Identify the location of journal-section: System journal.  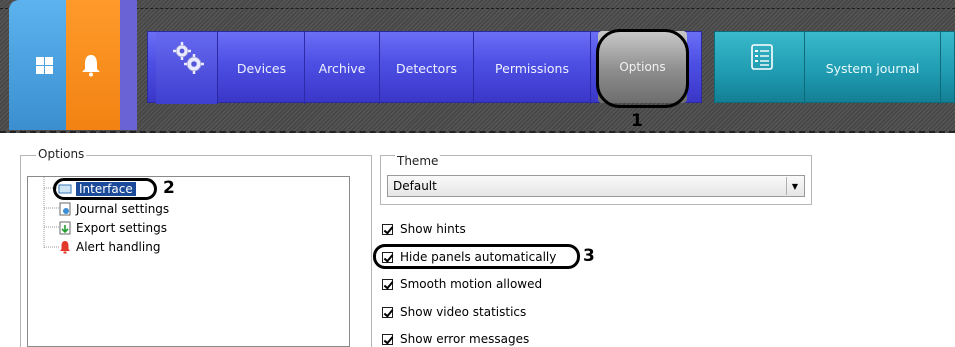
(834, 67).